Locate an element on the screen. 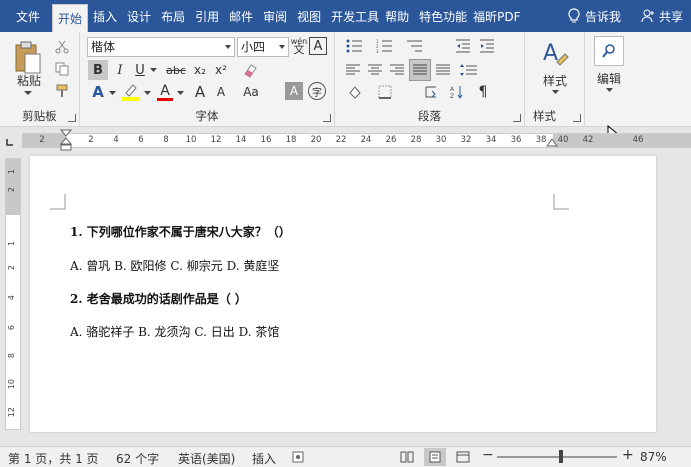  copy-icon is located at coordinates (62, 69).